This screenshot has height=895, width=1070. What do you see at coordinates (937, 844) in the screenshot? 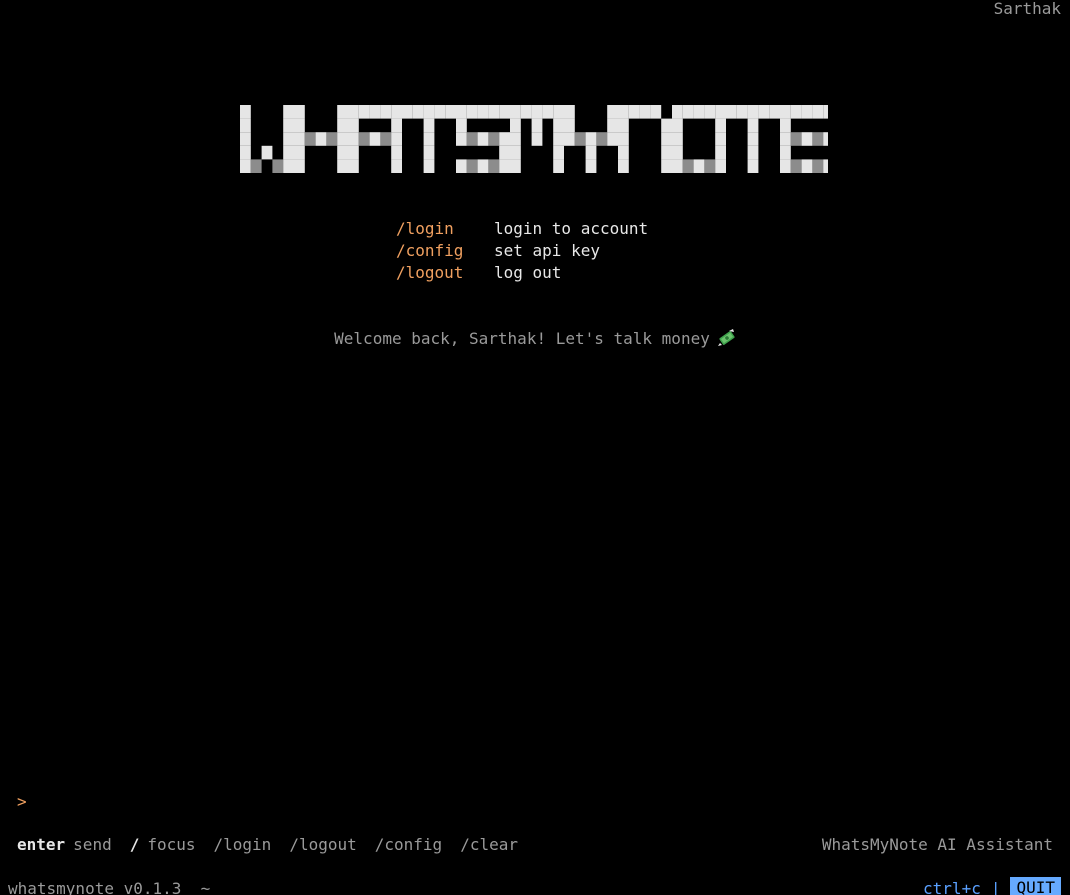
I see `assistant-label: WhatsMyNote AI Assistant` at bounding box center [937, 844].